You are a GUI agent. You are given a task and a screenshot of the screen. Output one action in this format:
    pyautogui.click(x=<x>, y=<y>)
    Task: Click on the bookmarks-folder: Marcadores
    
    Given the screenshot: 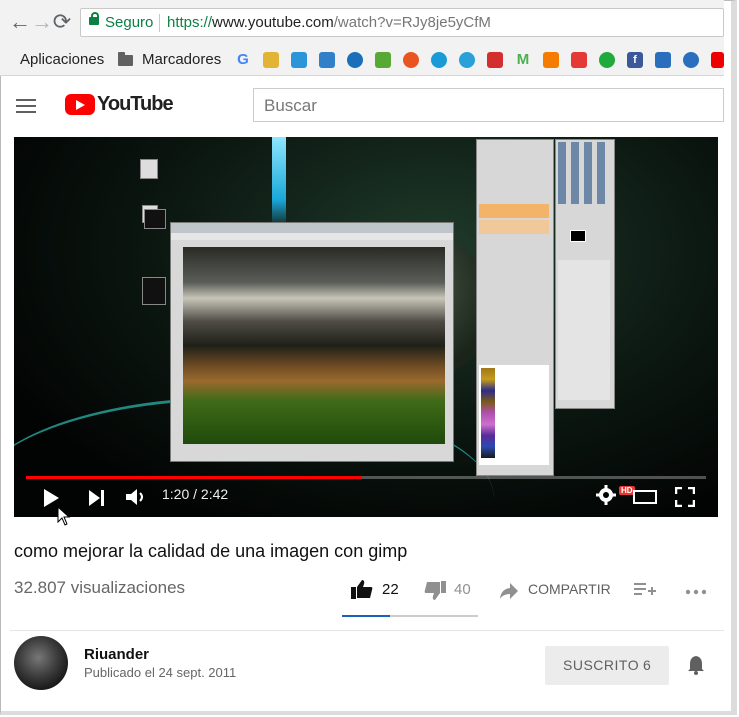 What is the action you would take?
    pyautogui.click(x=181, y=59)
    